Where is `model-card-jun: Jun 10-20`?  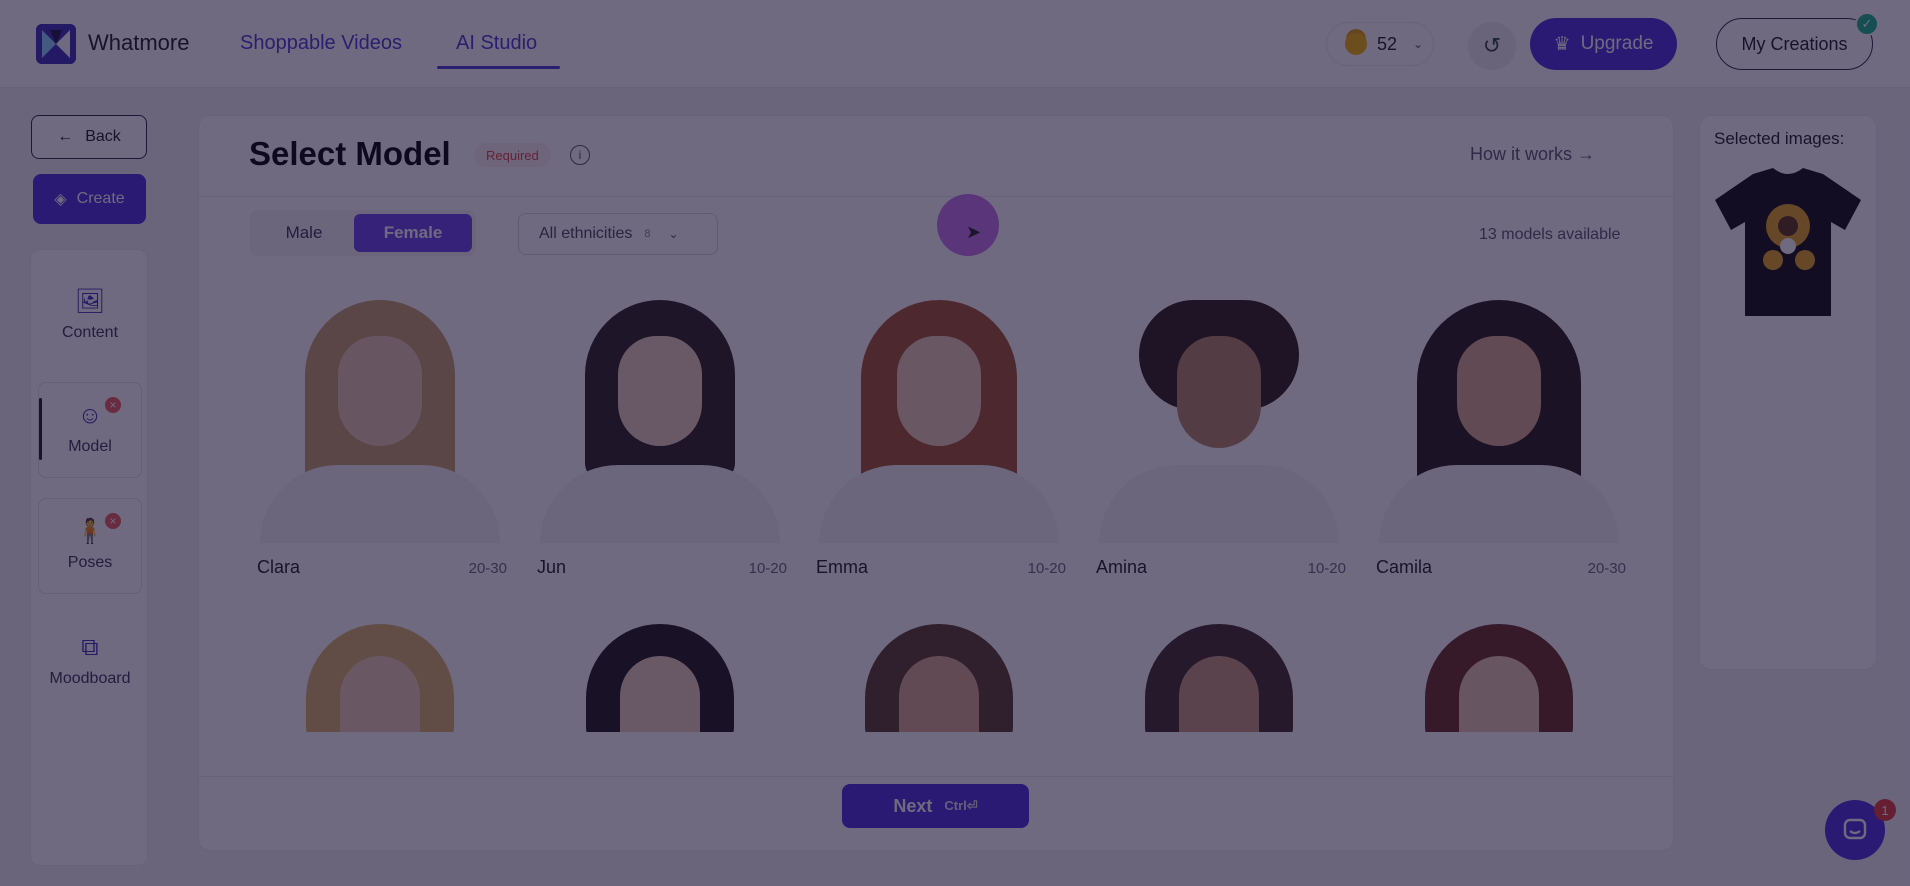
model-card-jun: Jun 10-20 is located at coordinates (660, 436).